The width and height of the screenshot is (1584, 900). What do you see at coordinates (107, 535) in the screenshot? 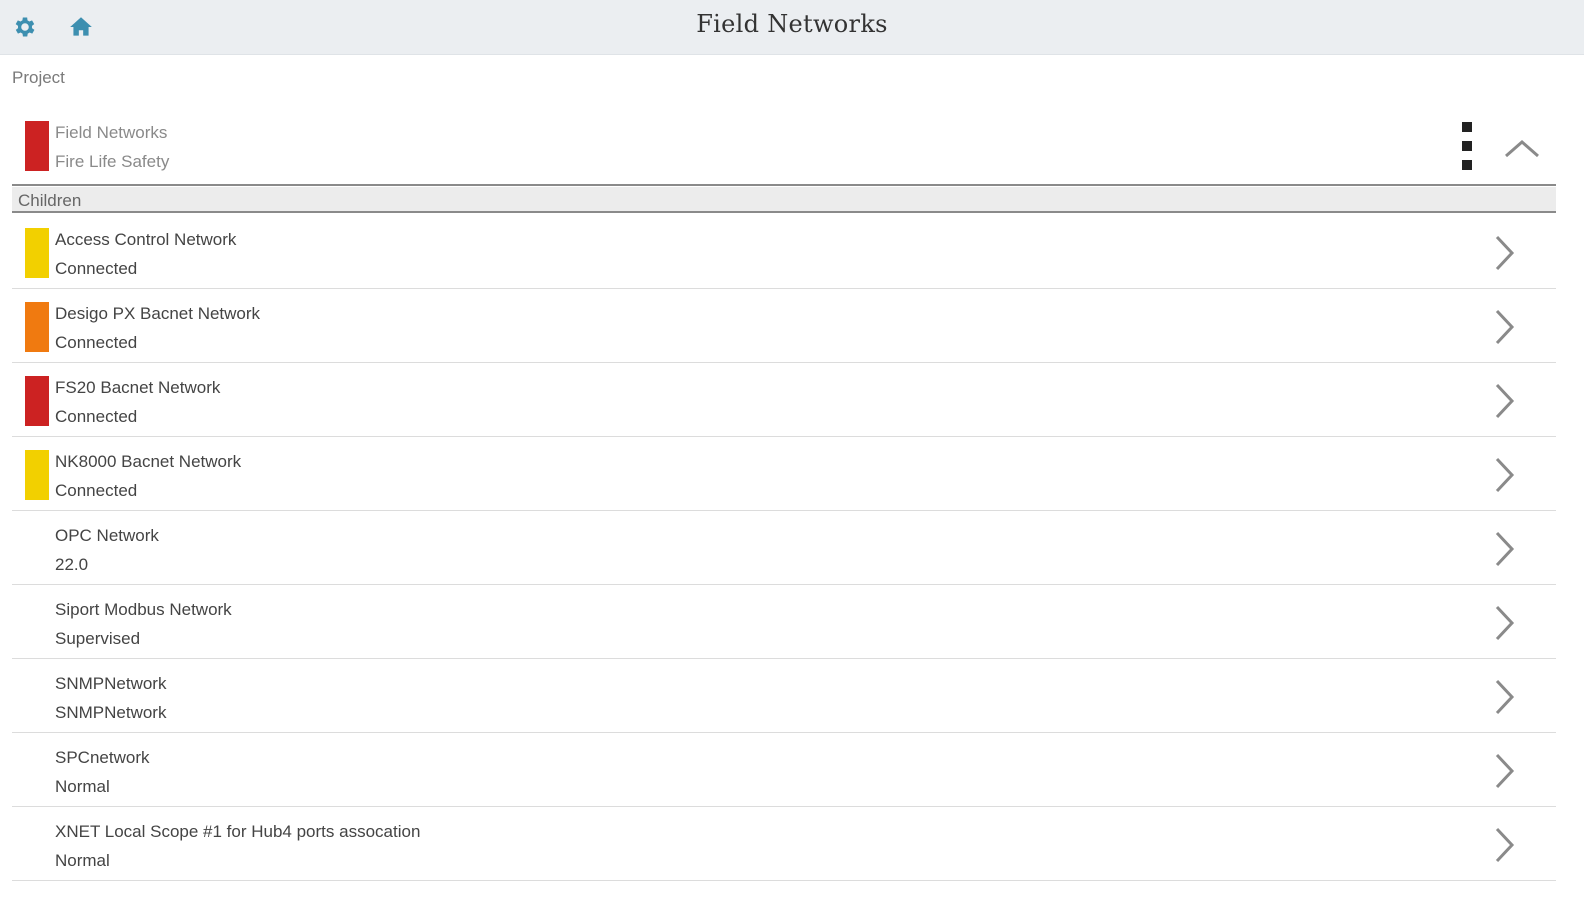
I see `item-name: OPC Network` at bounding box center [107, 535].